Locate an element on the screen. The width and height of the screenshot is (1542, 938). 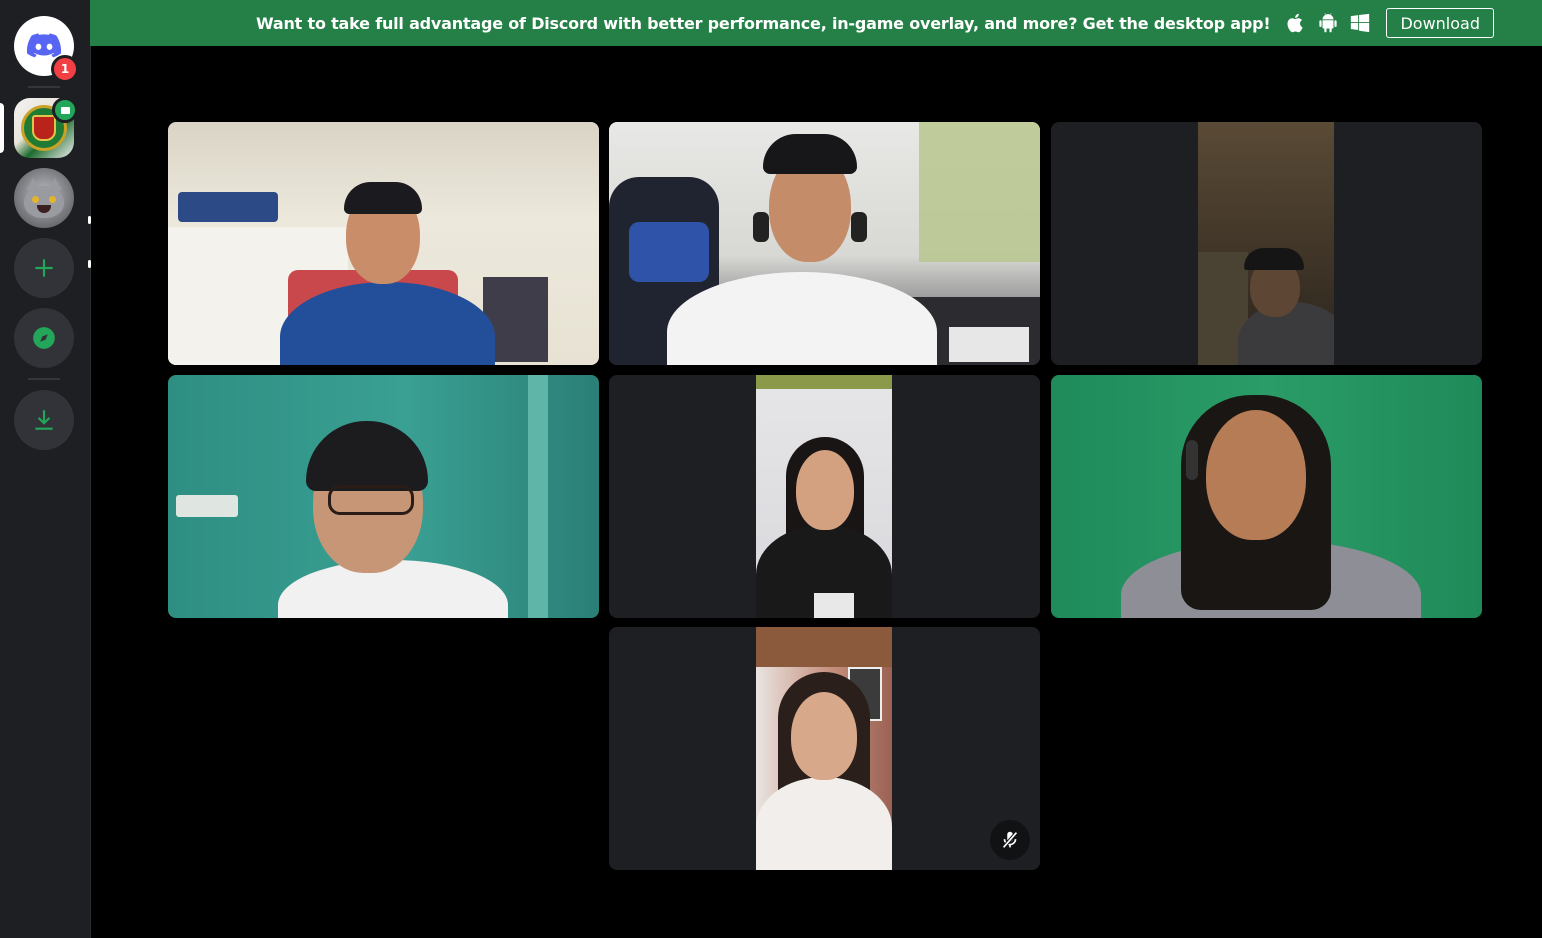
server-sidebar: 1 is located at coordinates (45, 469).